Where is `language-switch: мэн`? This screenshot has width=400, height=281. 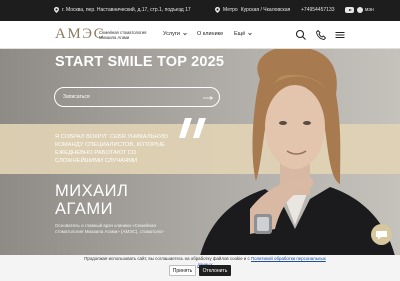 language-switch: мэн is located at coordinates (369, 10).